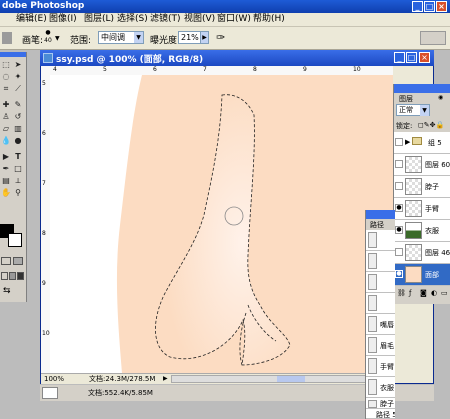 The height and width of the screenshot is (419, 450). What do you see at coordinates (31, 19) in the screenshot?
I see `menu-edit: 编辑(E)` at bounding box center [31, 19].